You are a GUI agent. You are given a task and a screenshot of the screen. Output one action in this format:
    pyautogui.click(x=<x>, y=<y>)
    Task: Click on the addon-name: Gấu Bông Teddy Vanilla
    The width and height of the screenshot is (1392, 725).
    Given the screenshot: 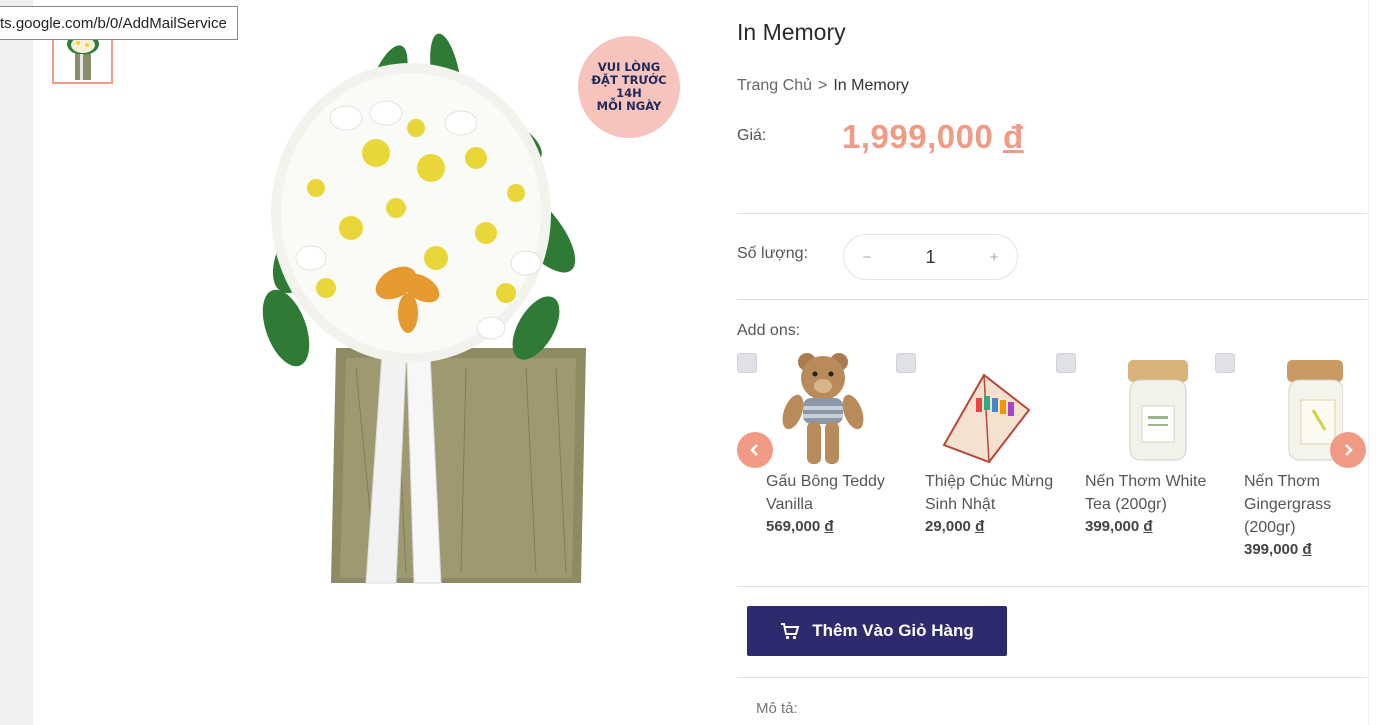 What is the action you would take?
    pyautogui.click(x=831, y=493)
    